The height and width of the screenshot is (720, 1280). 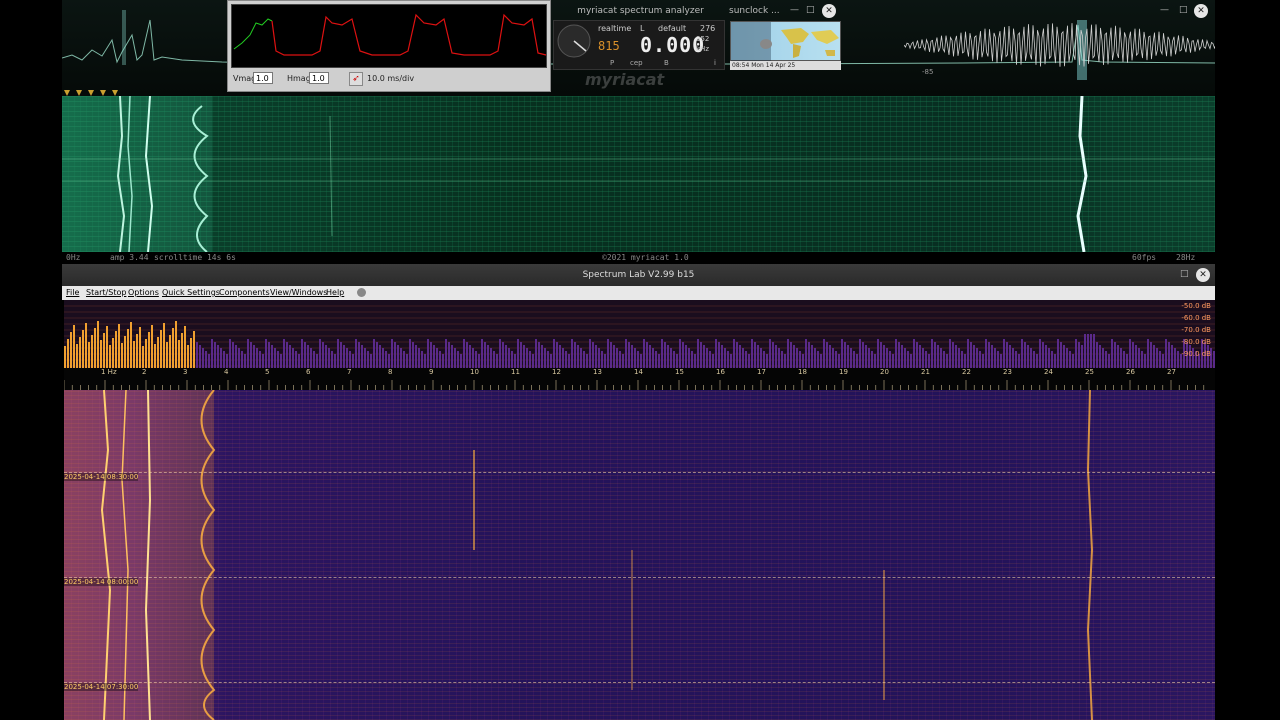 I want to click on axis-tick-label: 8, so click(x=390, y=372).